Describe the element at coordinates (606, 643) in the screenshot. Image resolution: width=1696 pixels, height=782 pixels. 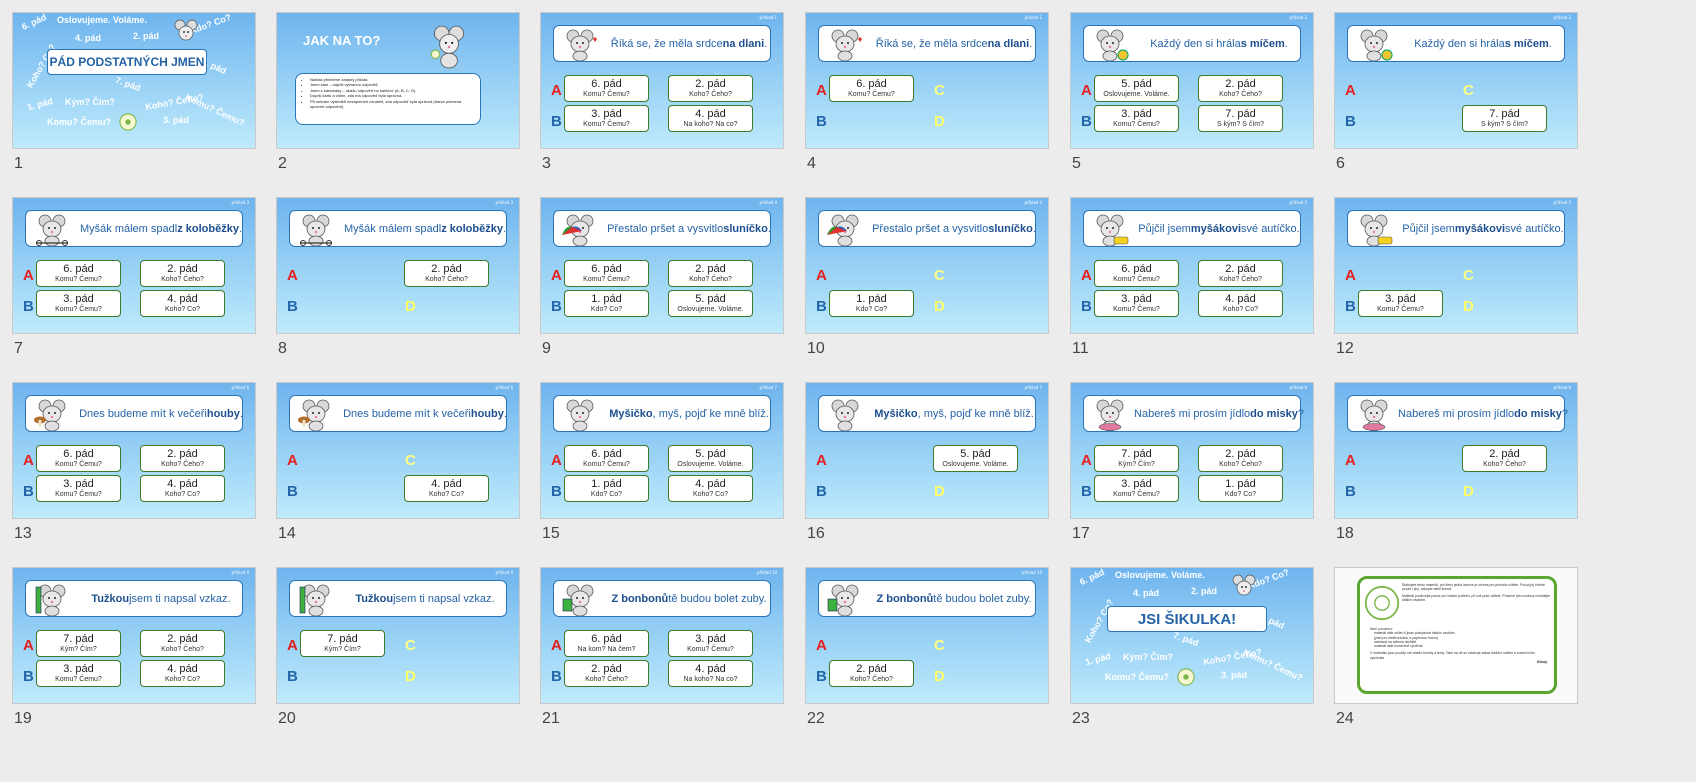
I see `answer-option-a: 6. pád Na kom? Na čem?` at that location.